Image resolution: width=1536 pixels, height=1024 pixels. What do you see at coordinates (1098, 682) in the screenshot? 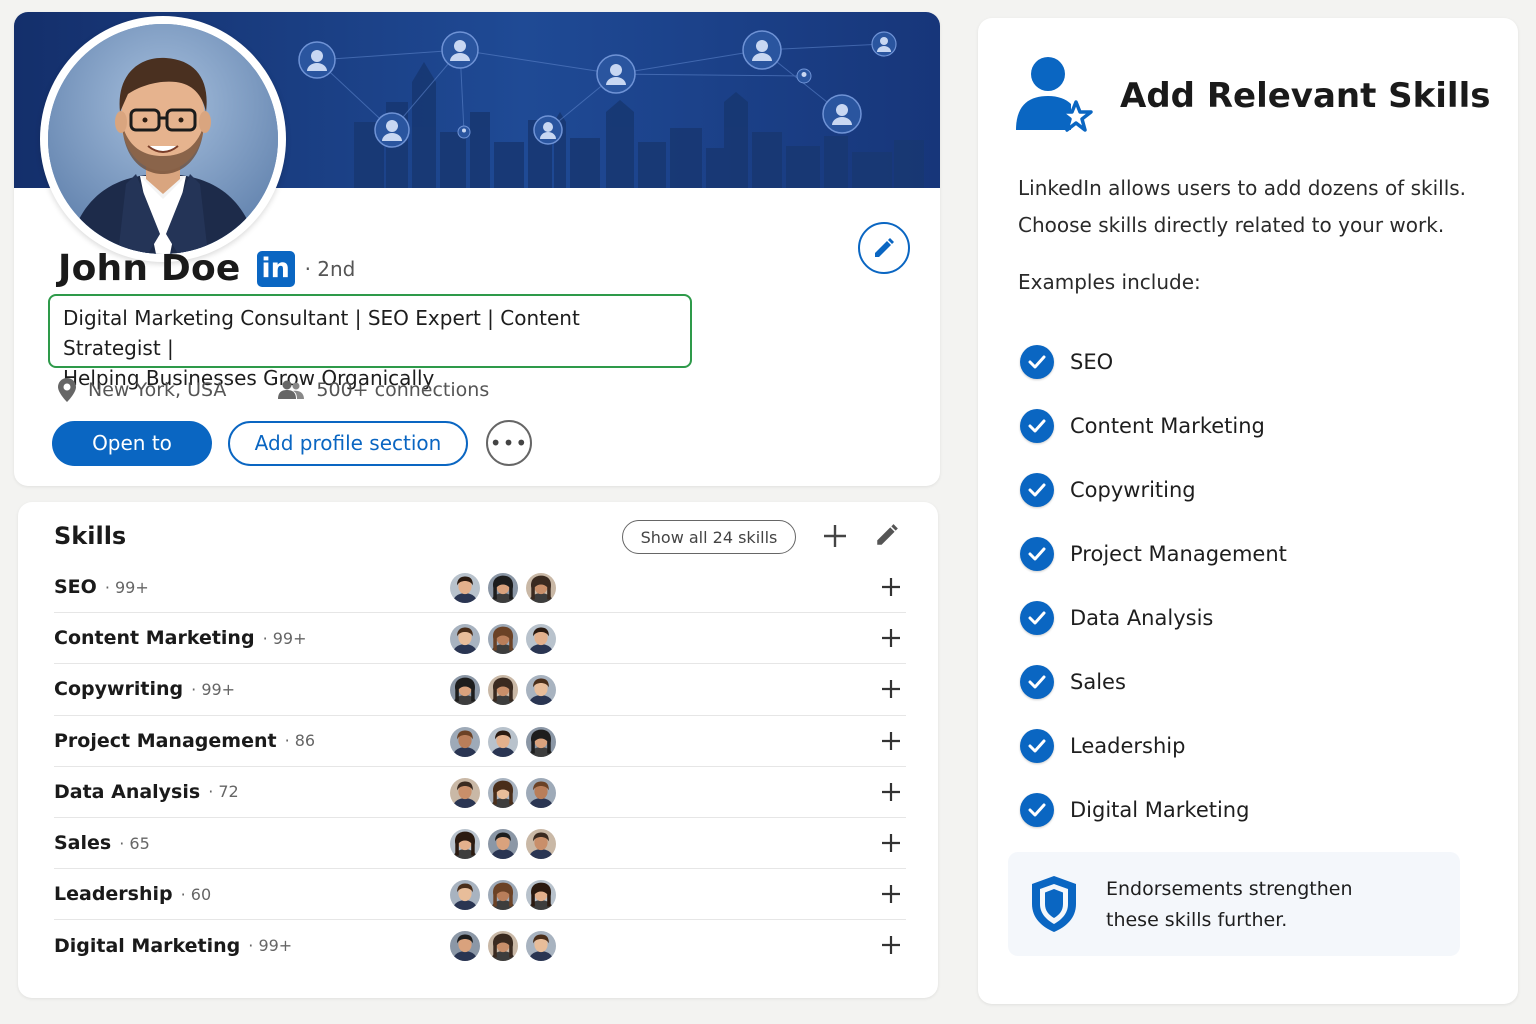
I see `example-skill-label: Sales` at bounding box center [1098, 682].